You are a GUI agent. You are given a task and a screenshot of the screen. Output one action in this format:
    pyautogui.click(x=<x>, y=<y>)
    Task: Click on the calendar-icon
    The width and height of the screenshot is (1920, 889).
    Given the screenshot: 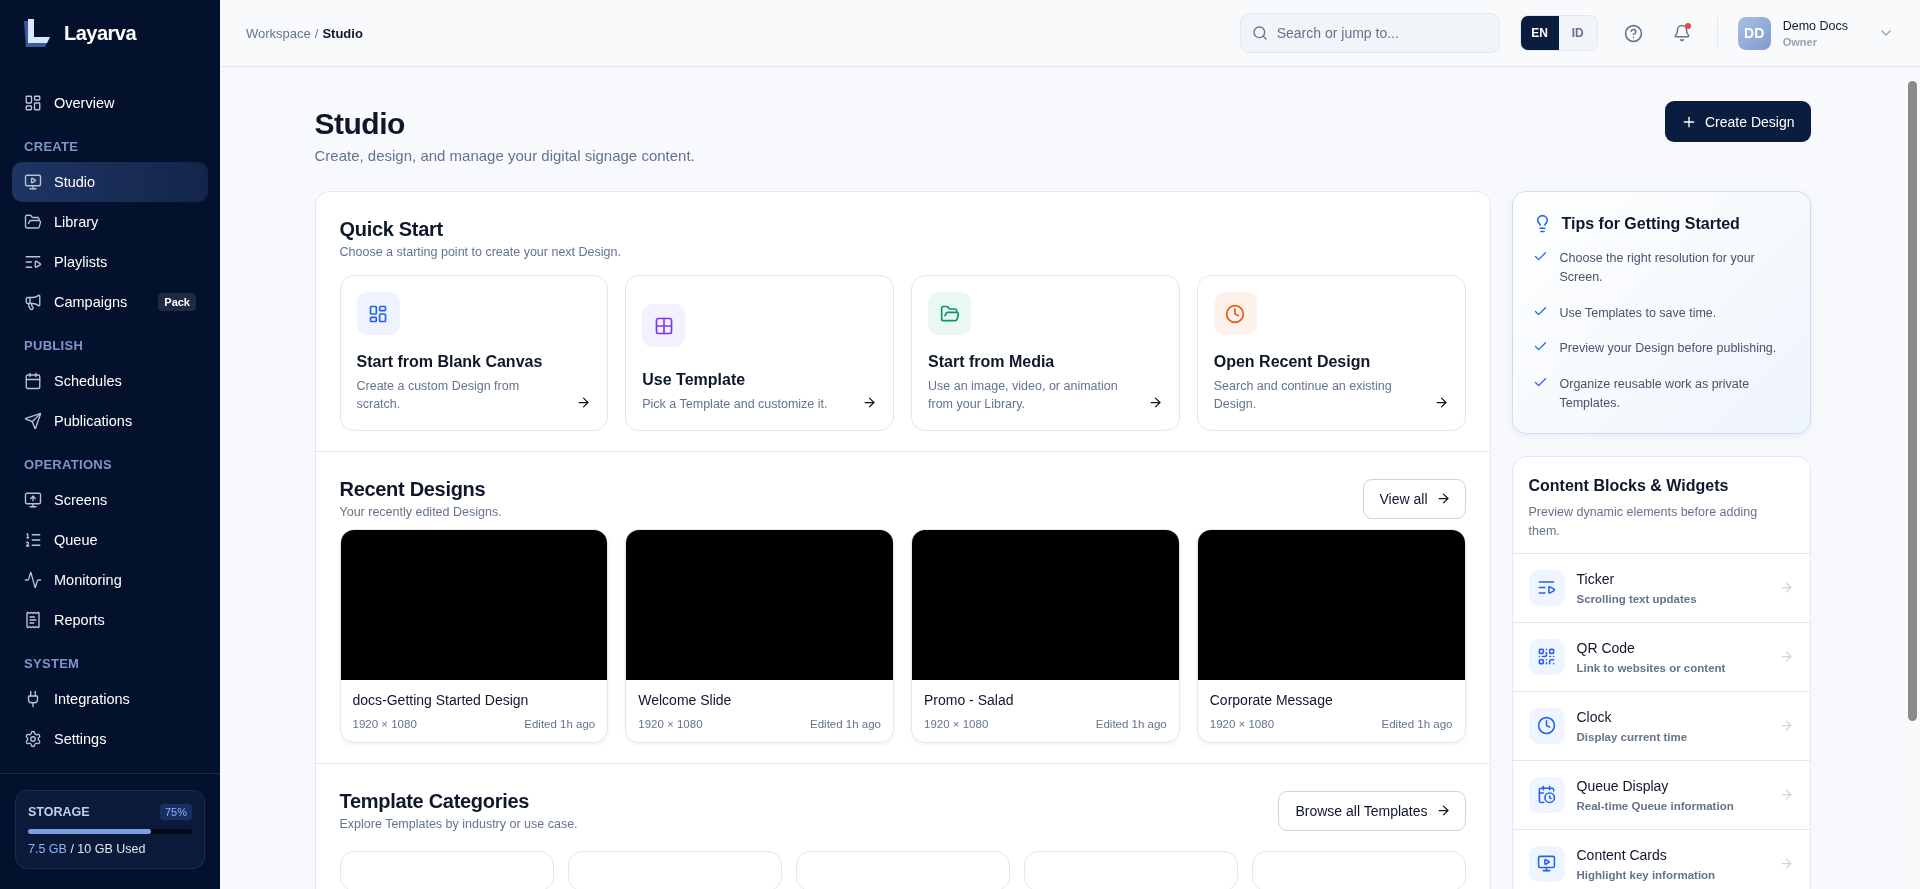 What is the action you would take?
    pyautogui.click(x=33, y=381)
    